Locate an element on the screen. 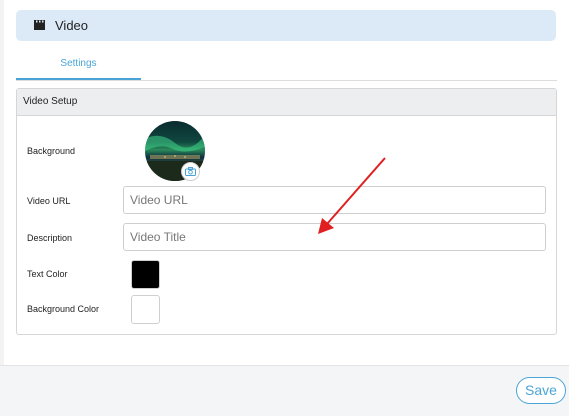 The height and width of the screenshot is (416, 569). video-url-label: Video URL is located at coordinates (49, 201).